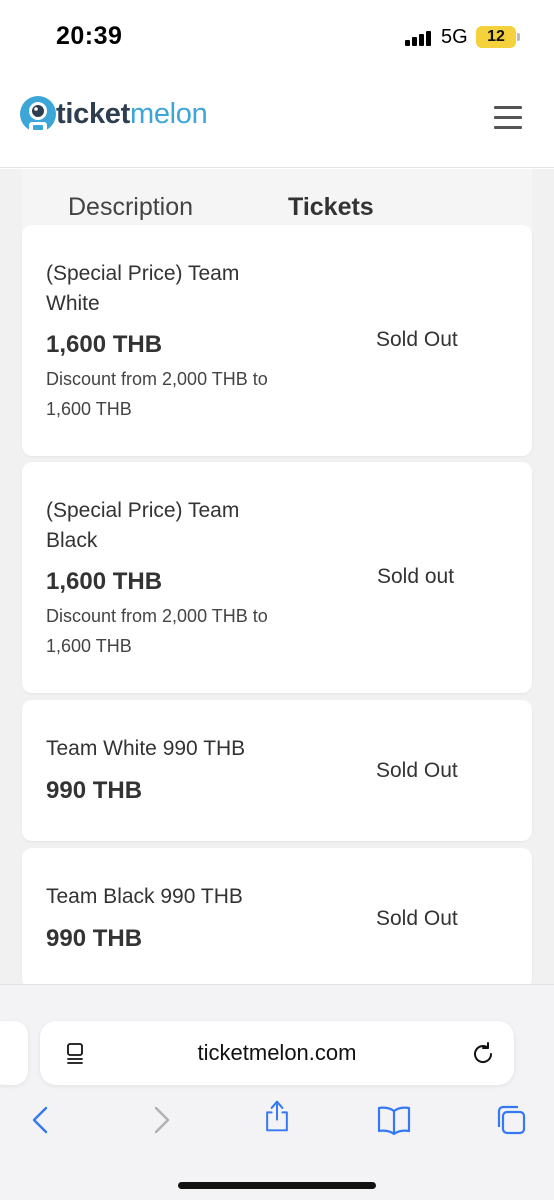 Image resolution: width=554 pixels, height=1200 pixels. Describe the element at coordinates (89, 36) in the screenshot. I see `status-time: 20:39` at that location.